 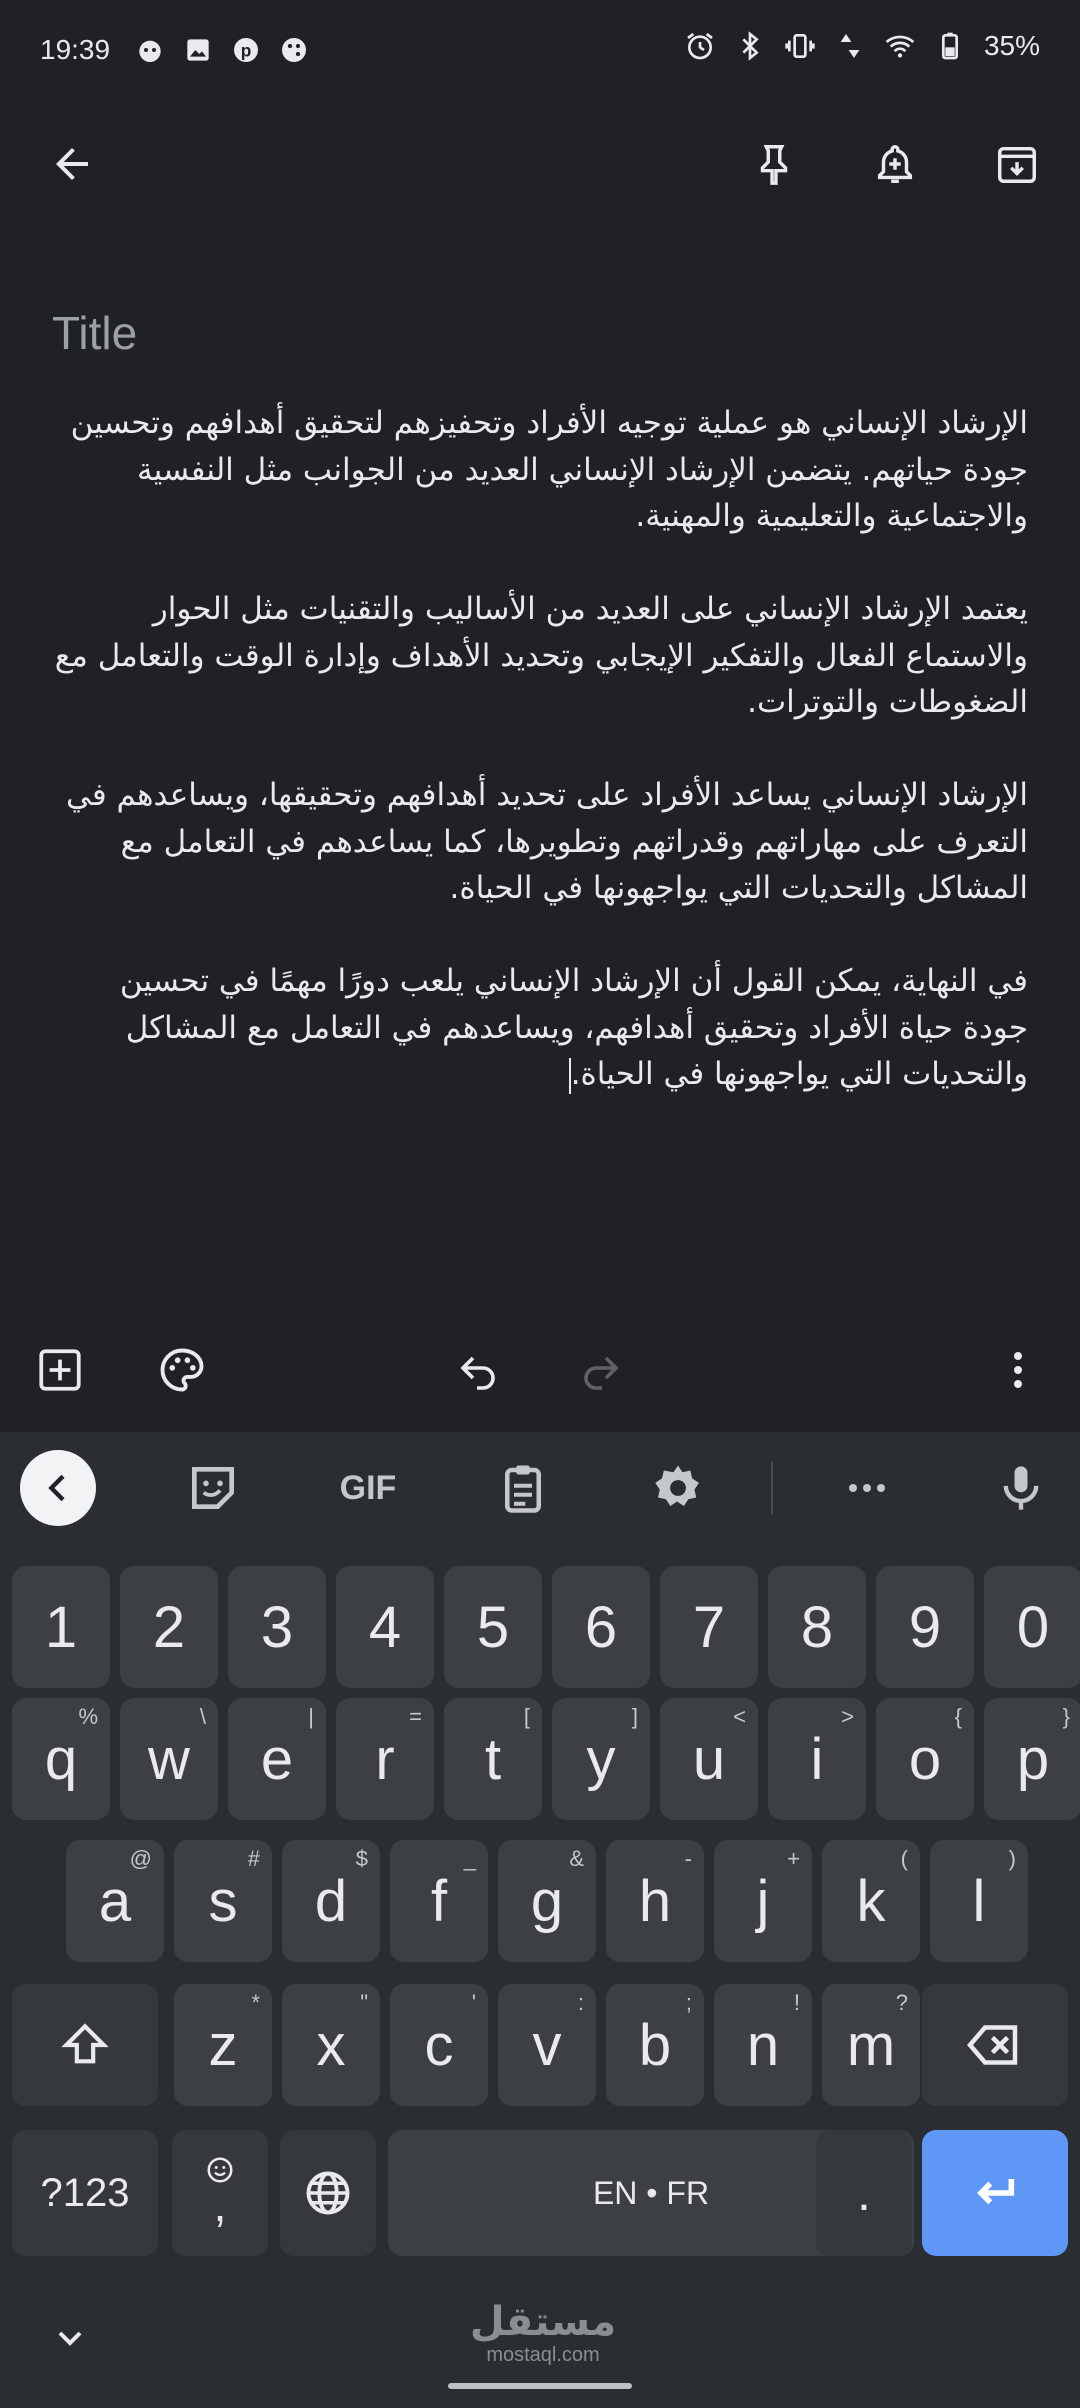 I want to click on key-hint: }, so click(x=1066, y=1716).